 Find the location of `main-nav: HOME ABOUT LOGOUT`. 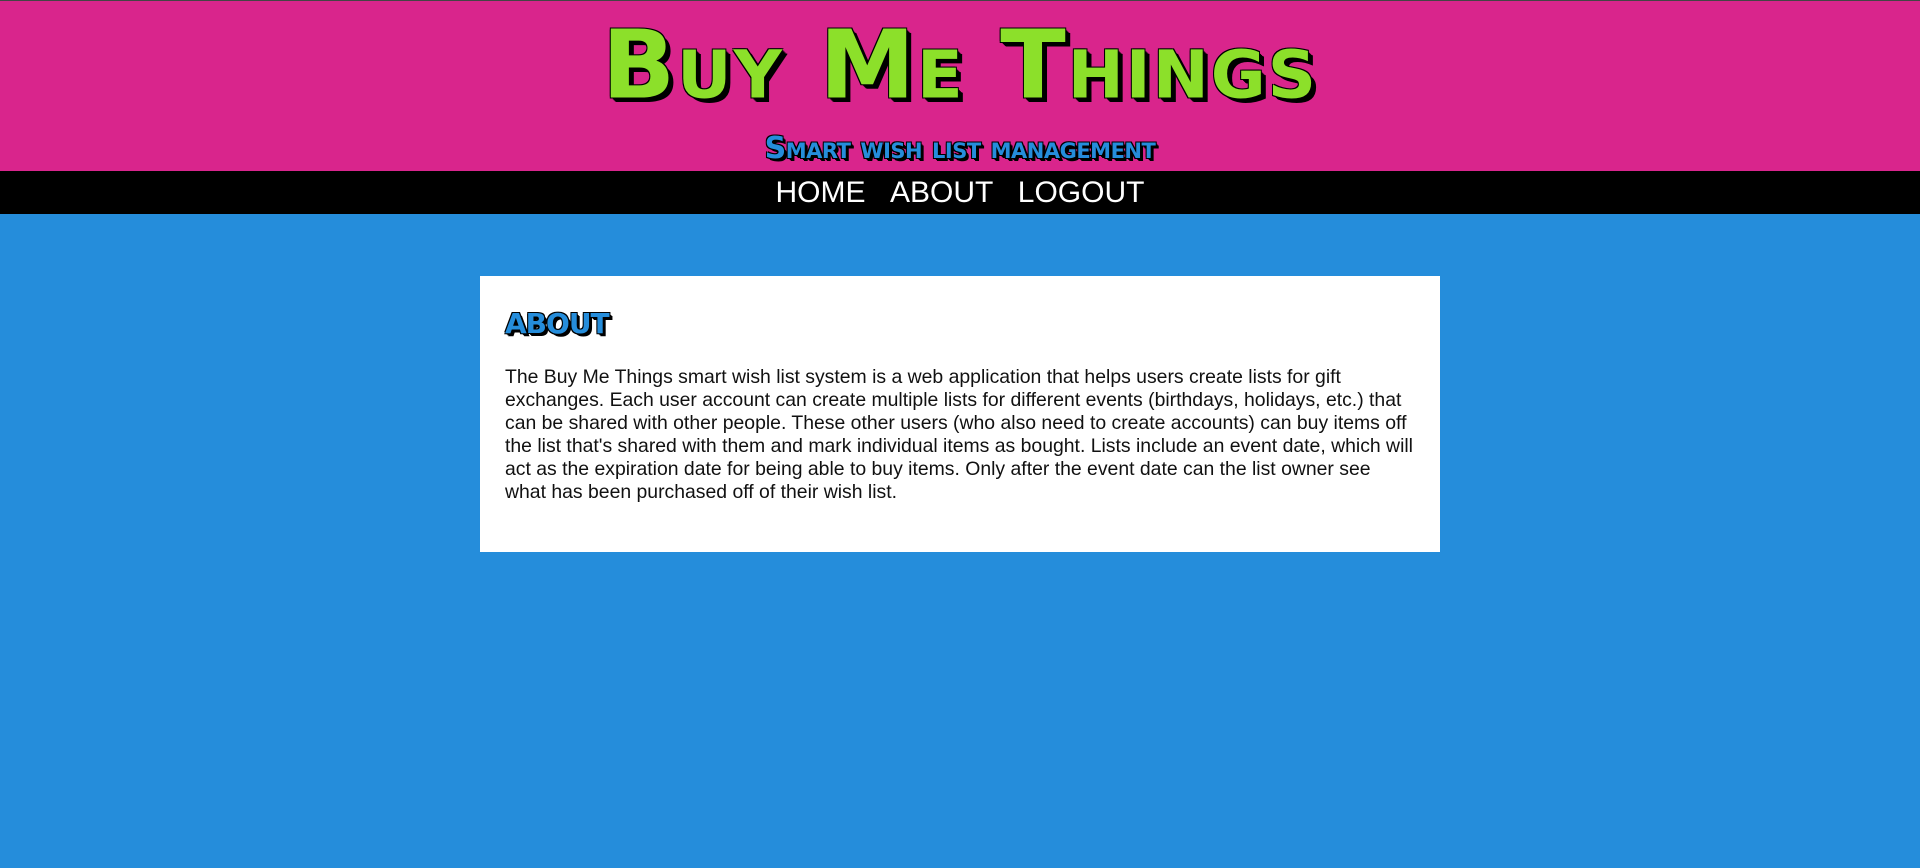

main-nav: HOME ABOUT LOGOUT is located at coordinates (960, 192).